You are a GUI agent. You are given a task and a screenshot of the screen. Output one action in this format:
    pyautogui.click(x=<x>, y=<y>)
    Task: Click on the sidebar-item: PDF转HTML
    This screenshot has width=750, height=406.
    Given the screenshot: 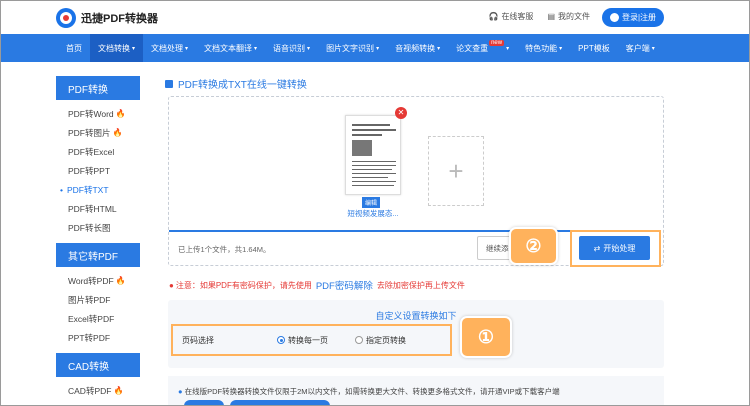 What is the action you would take?
    pyautogui.click(x=104, y=208)
    